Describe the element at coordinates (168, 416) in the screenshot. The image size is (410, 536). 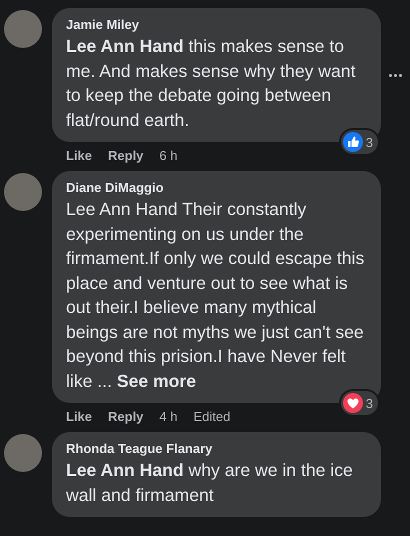
I see `comment-time: 4 h` at that location.